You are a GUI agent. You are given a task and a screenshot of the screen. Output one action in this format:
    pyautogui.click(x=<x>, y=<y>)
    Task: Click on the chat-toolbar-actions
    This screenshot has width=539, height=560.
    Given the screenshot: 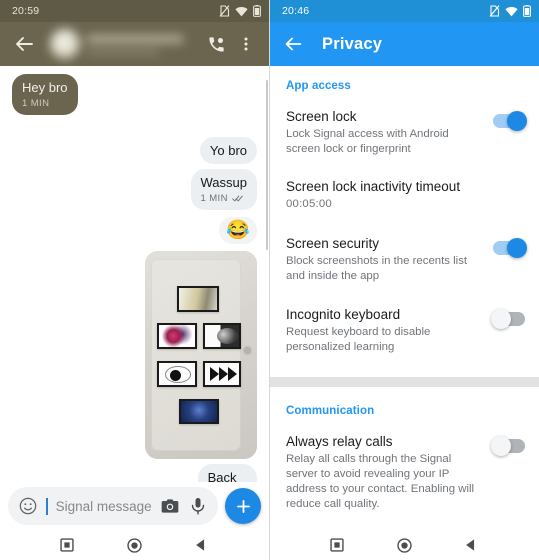 What is the action you would take?
    pyautogui.click(x=231, y=44)
    